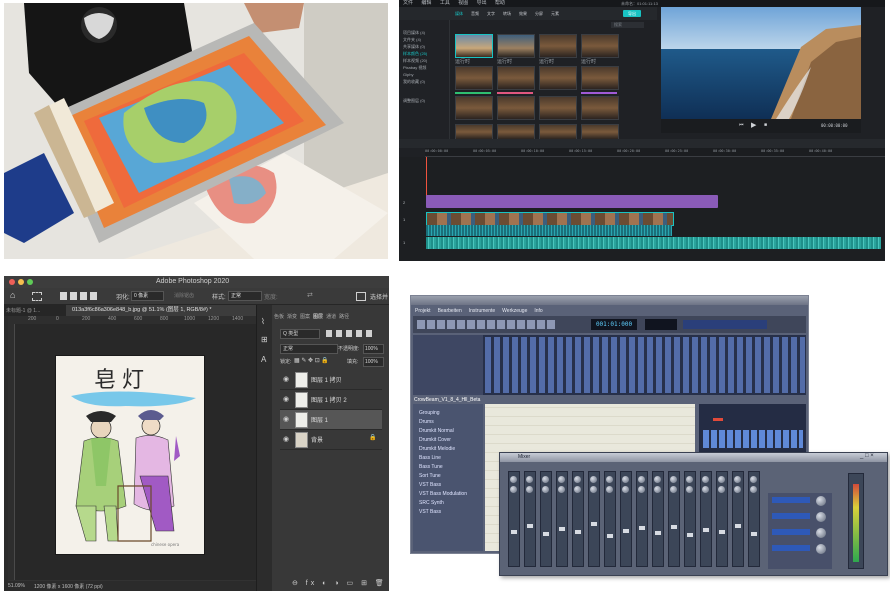  What do you see at coordinates (331, 440) in the screenshot?
I see `layer-row: ◉ 背景 🔒` at bounding box center [331, 440].